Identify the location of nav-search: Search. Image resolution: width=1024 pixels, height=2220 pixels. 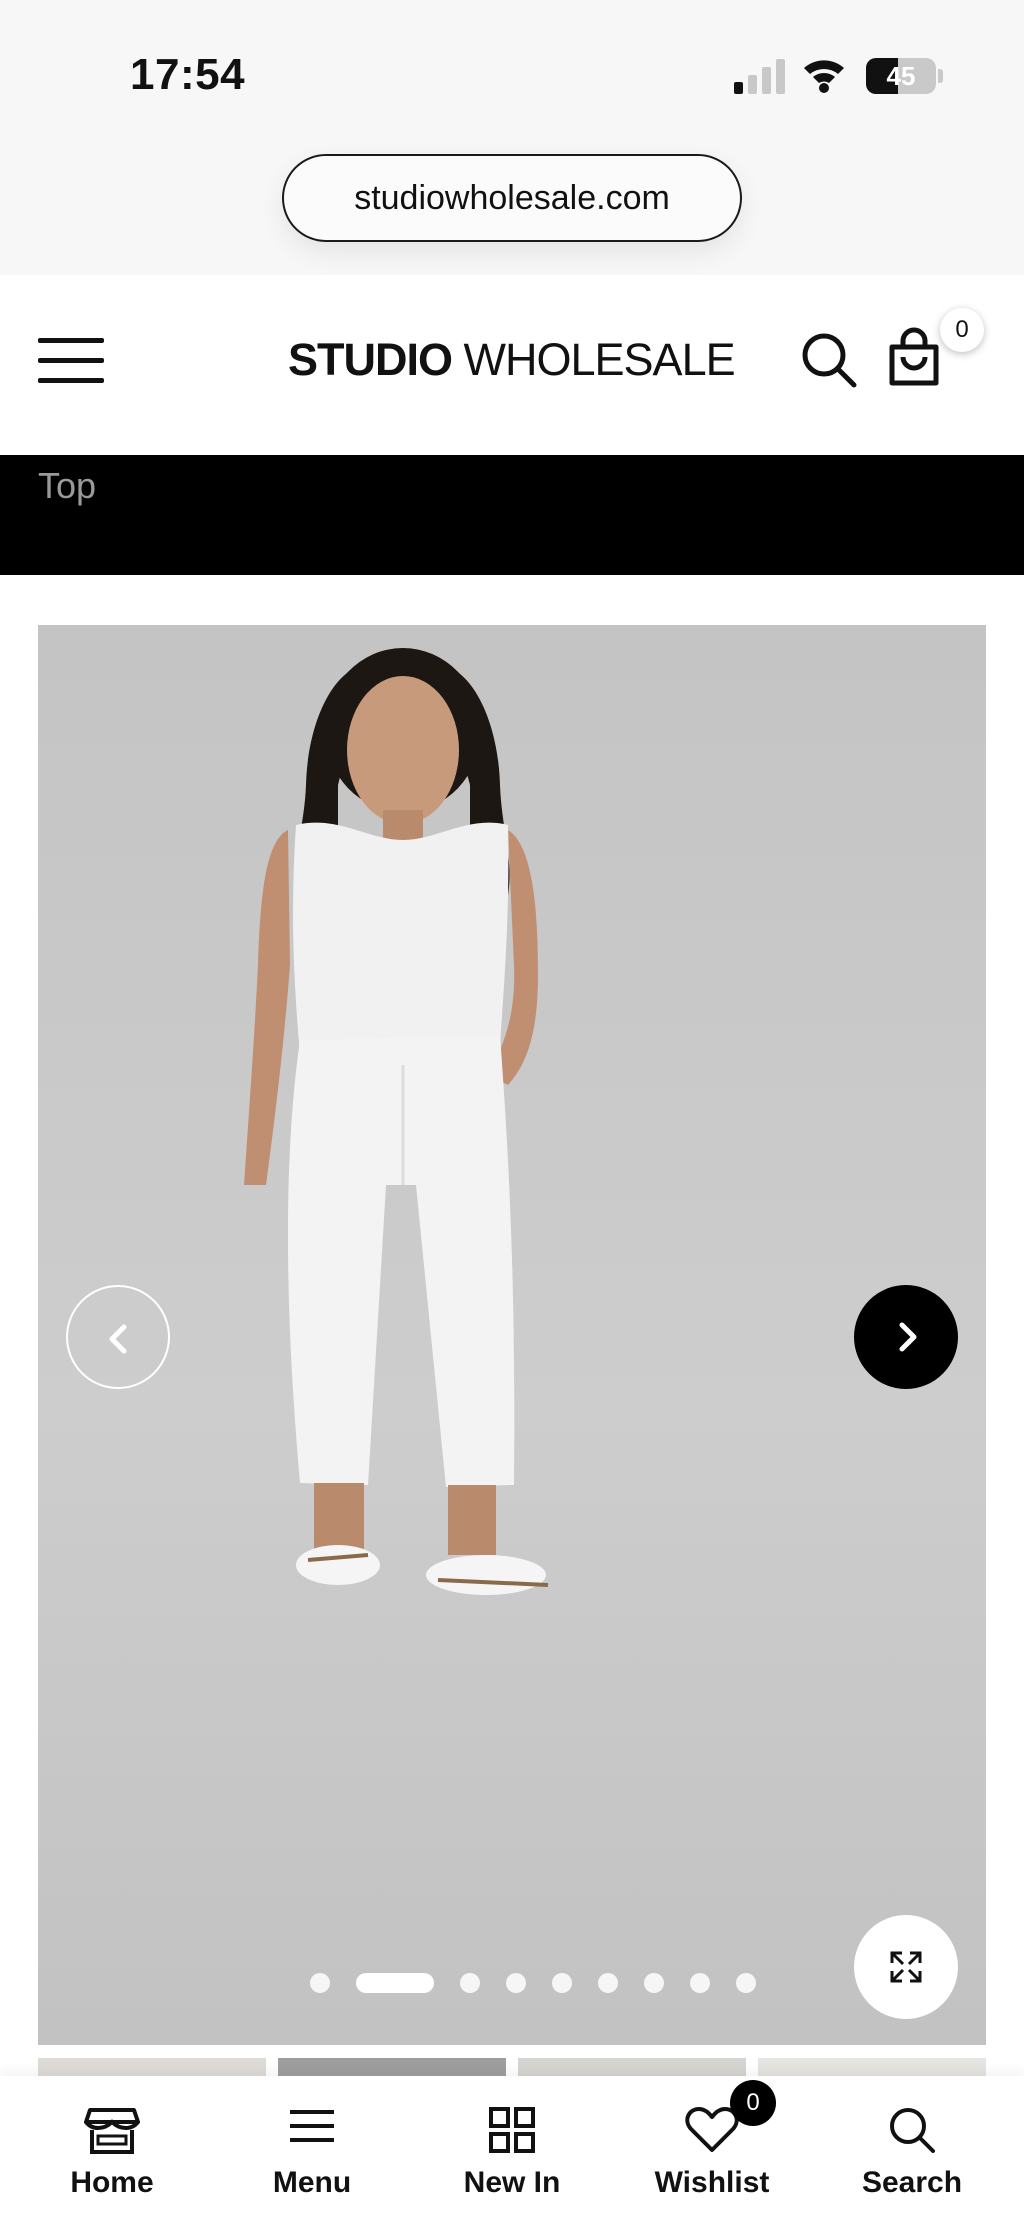
(912, 2148).